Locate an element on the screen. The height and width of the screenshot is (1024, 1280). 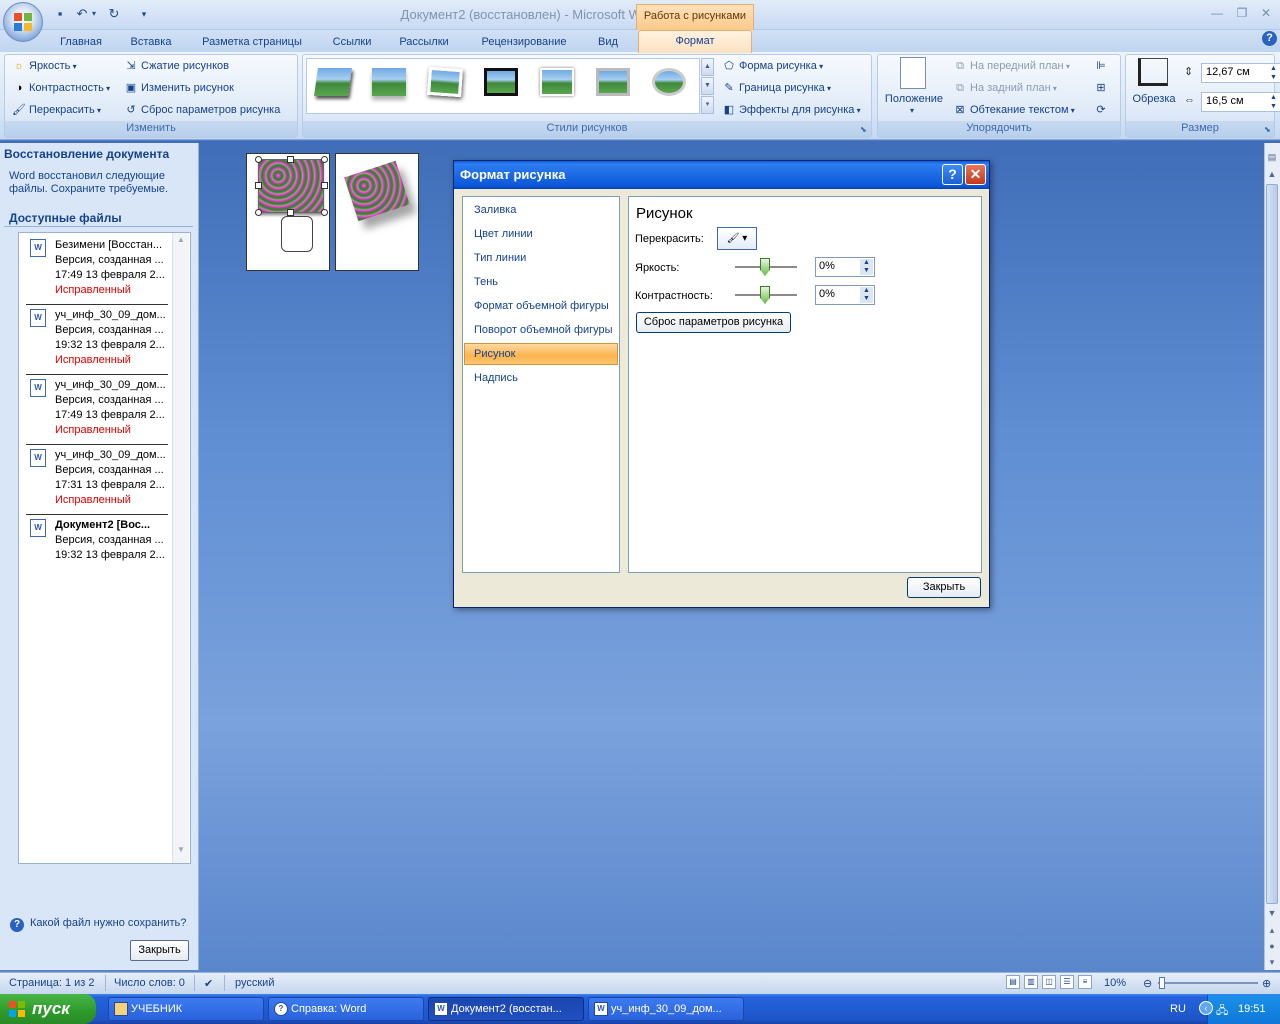
contrast-input: 0% ▲ ▼ is located at coordinates (845, 295).